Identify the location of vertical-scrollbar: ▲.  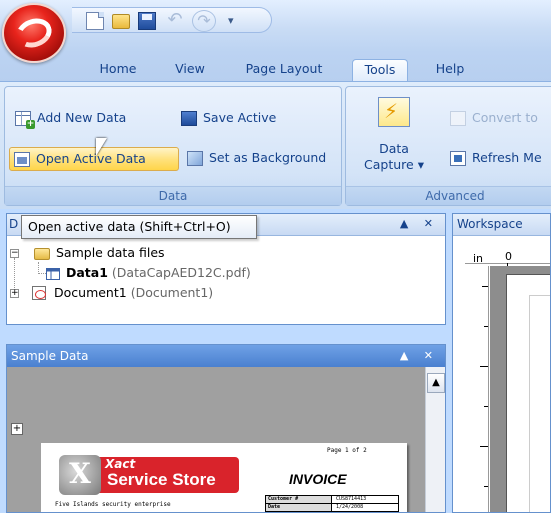
(435, 439).